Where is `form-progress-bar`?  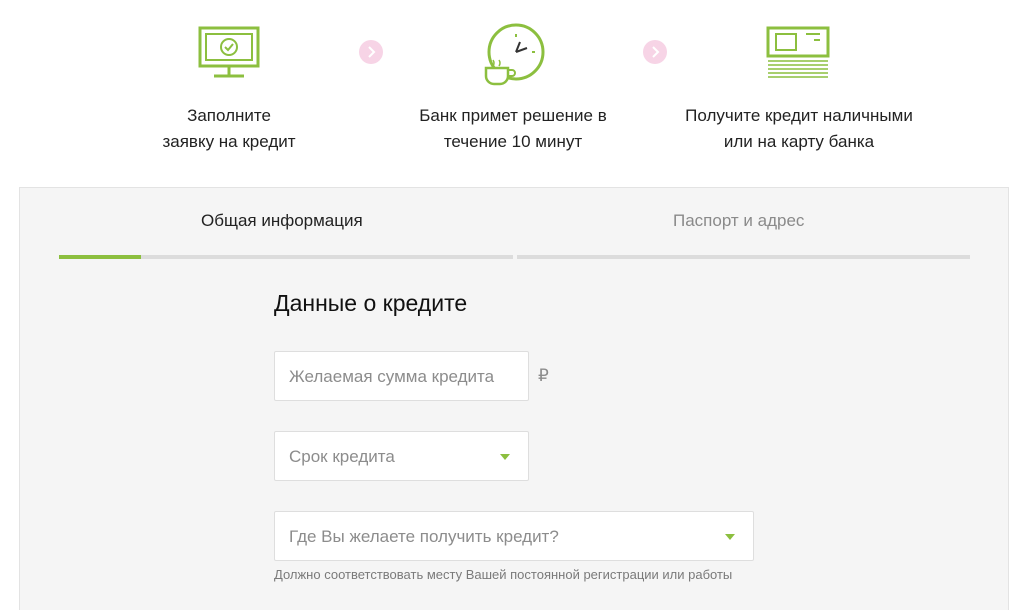
form-progress-bar is located at coordinates (100, 257).